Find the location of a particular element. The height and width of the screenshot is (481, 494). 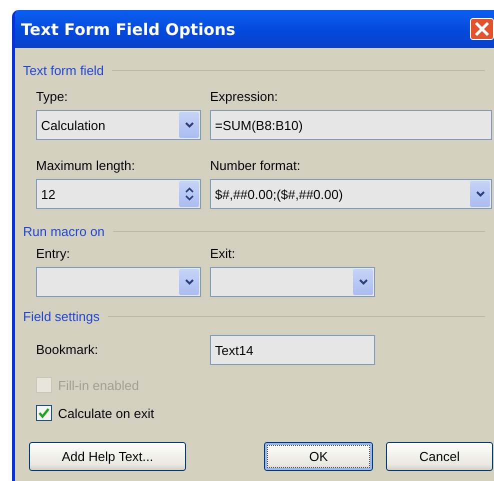

checkmark-icon is located at coordinates (44, 413).